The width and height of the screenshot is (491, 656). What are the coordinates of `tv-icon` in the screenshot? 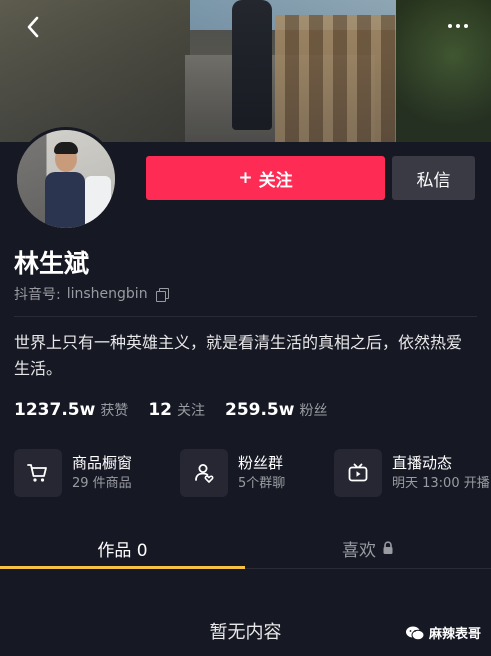 It's located at (358, 473).